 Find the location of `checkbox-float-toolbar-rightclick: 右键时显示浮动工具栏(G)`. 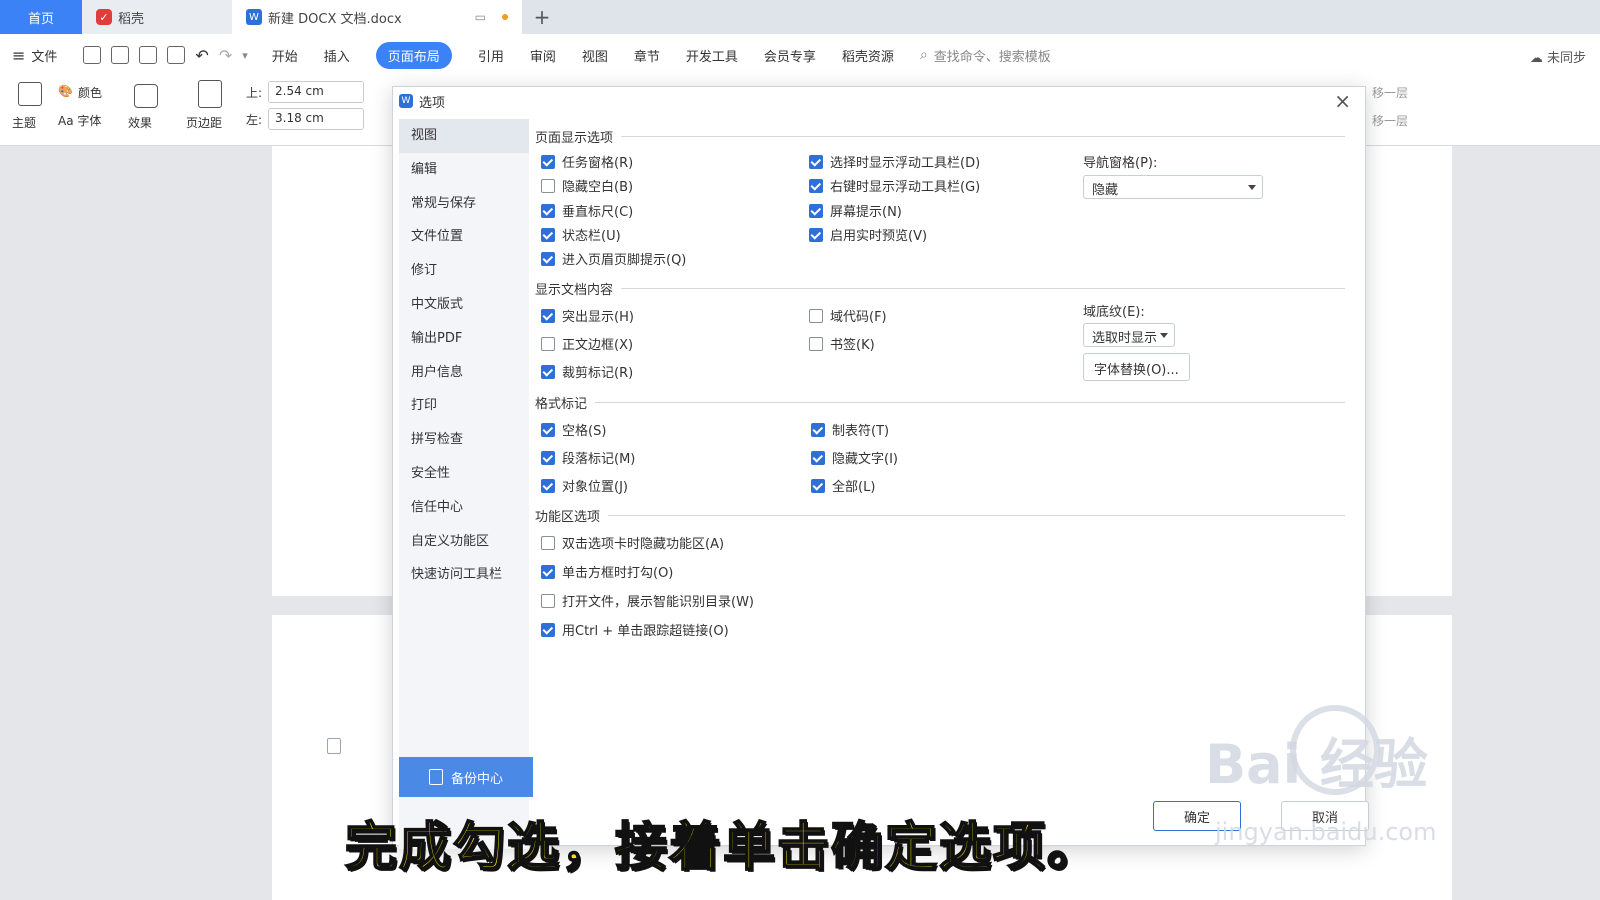

checkbox-float-toolbar-rightclick: 右键时显示浮动工具栏(G) is located at coordinates (894, 185).